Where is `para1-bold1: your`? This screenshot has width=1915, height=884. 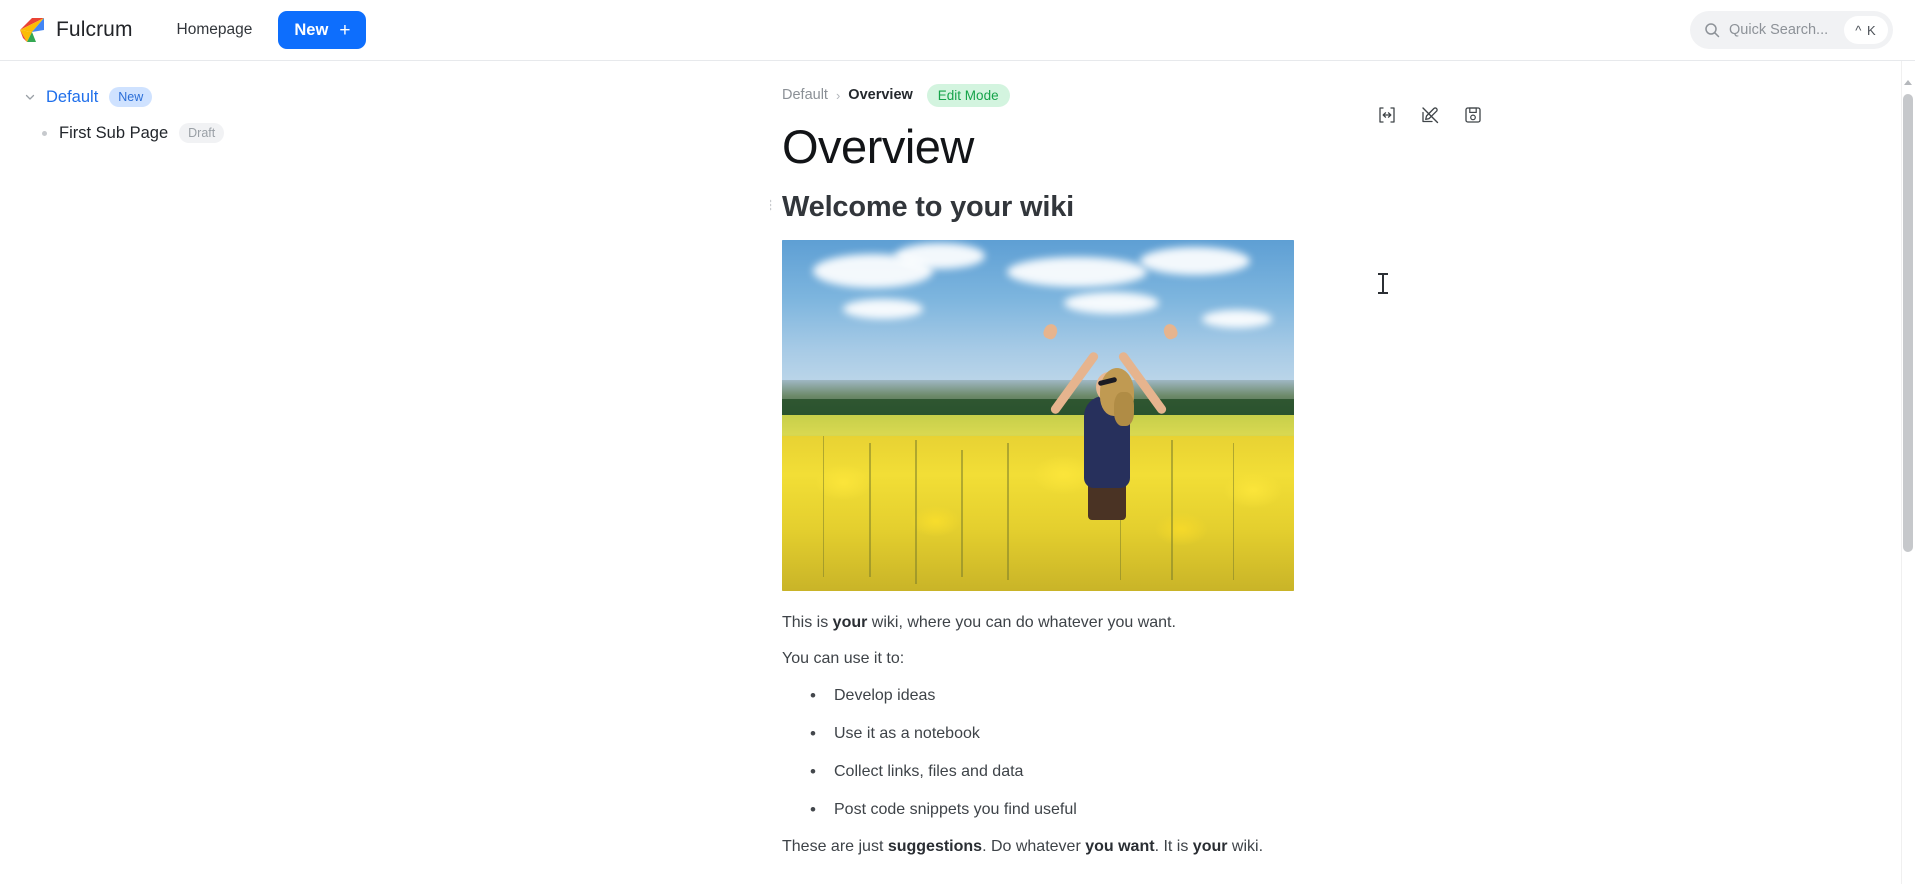
para1-bold1: your is located at coordinates (850, 622).